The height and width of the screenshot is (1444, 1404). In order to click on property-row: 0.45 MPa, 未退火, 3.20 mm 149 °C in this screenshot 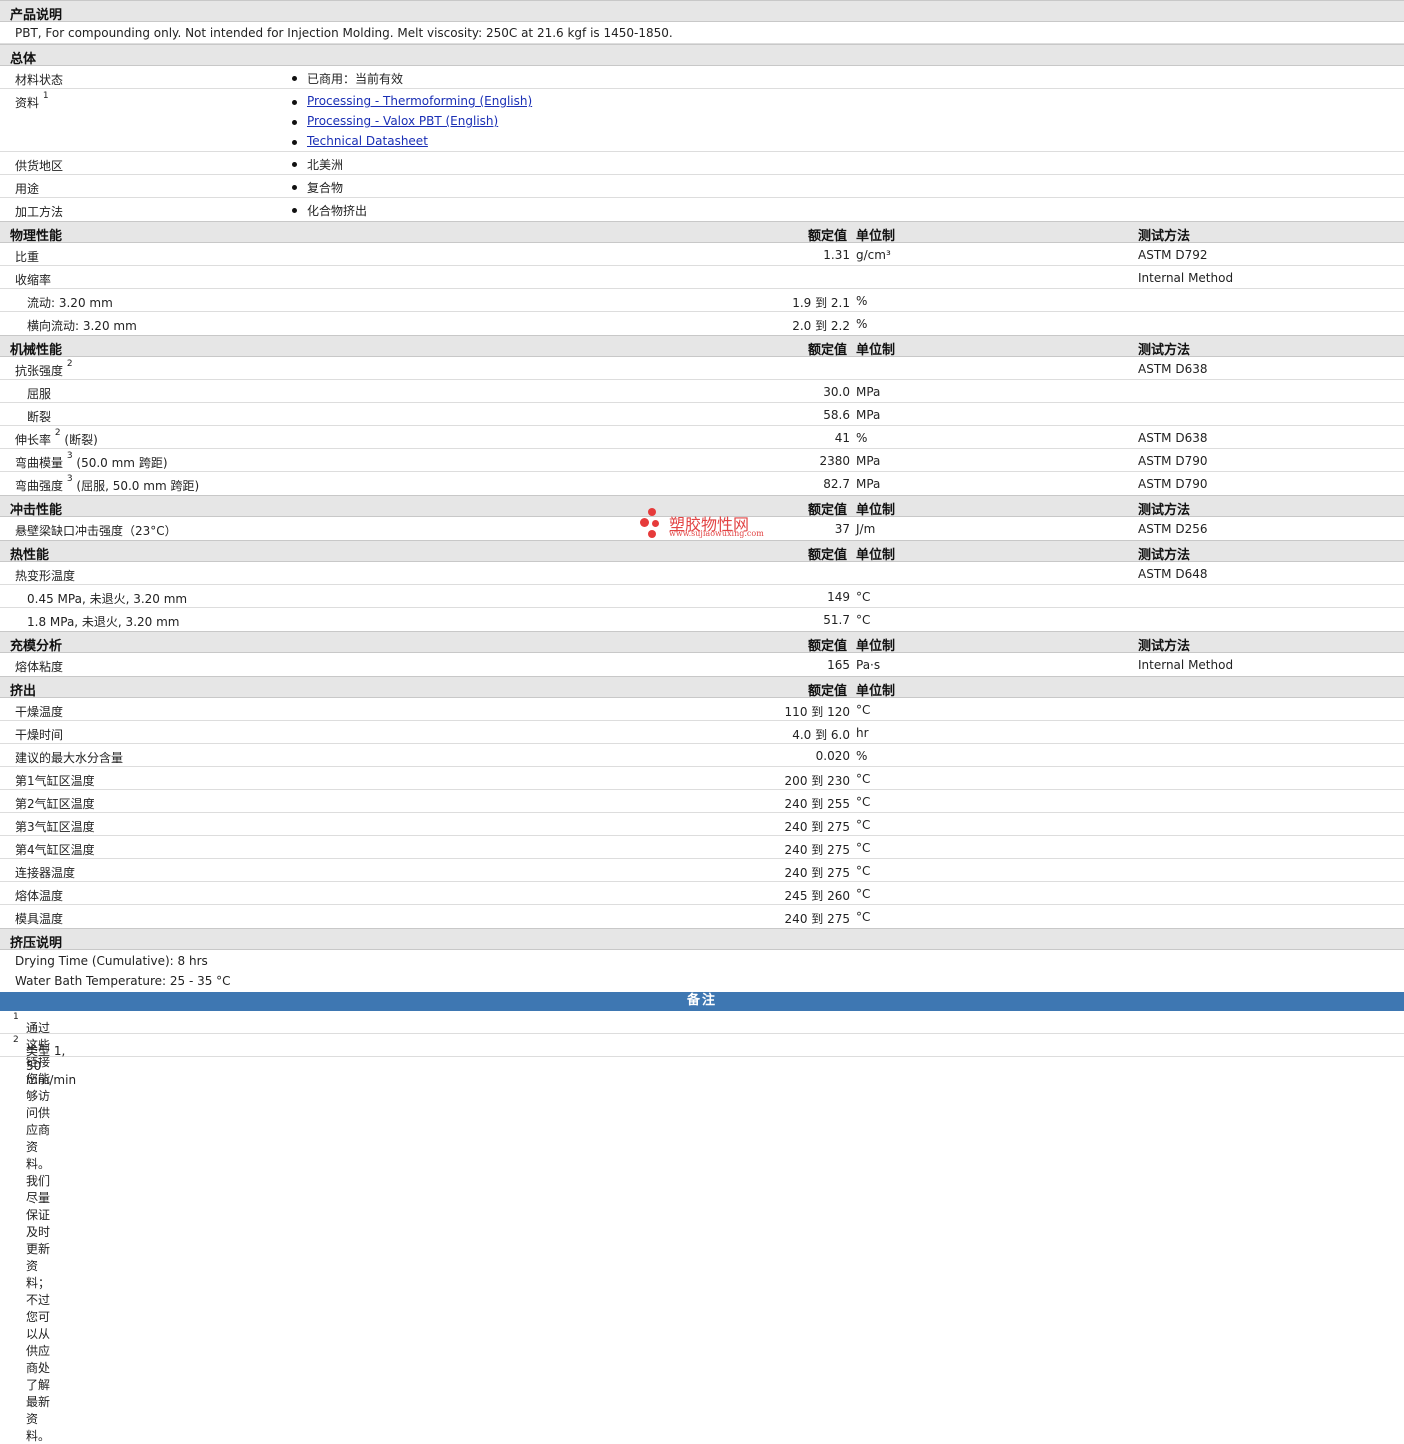, I will do `click(702, 596)`.